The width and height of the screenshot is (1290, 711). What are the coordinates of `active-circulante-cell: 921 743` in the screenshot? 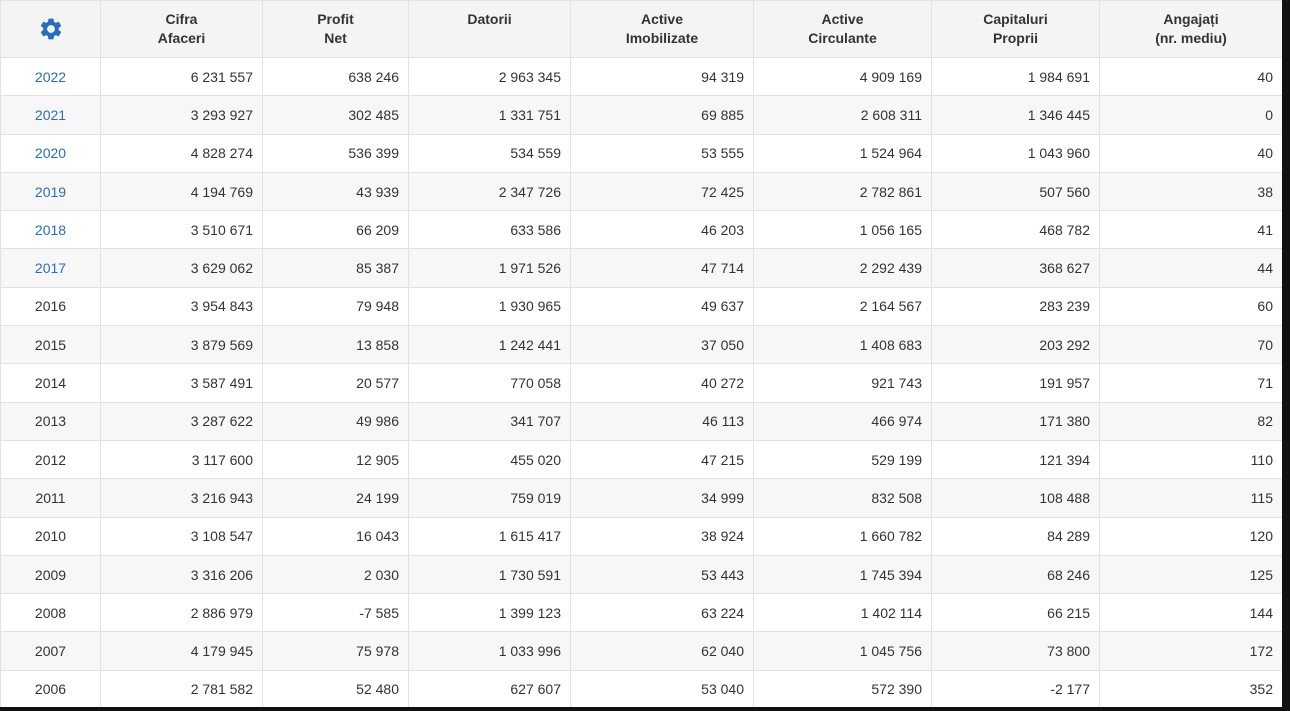 It's located at (842, 383).